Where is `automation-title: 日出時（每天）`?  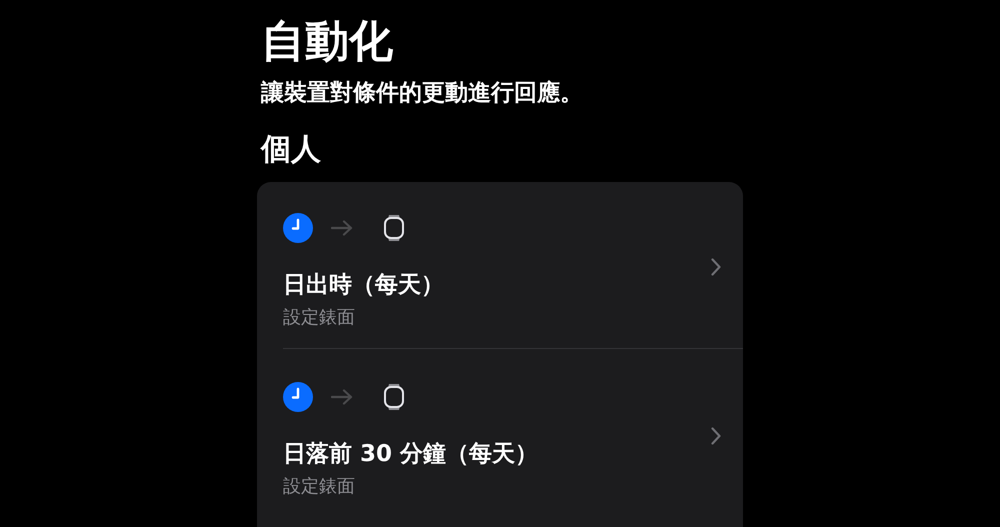
automation-title: 日出時（每天） is located at coordinates (364, 285).